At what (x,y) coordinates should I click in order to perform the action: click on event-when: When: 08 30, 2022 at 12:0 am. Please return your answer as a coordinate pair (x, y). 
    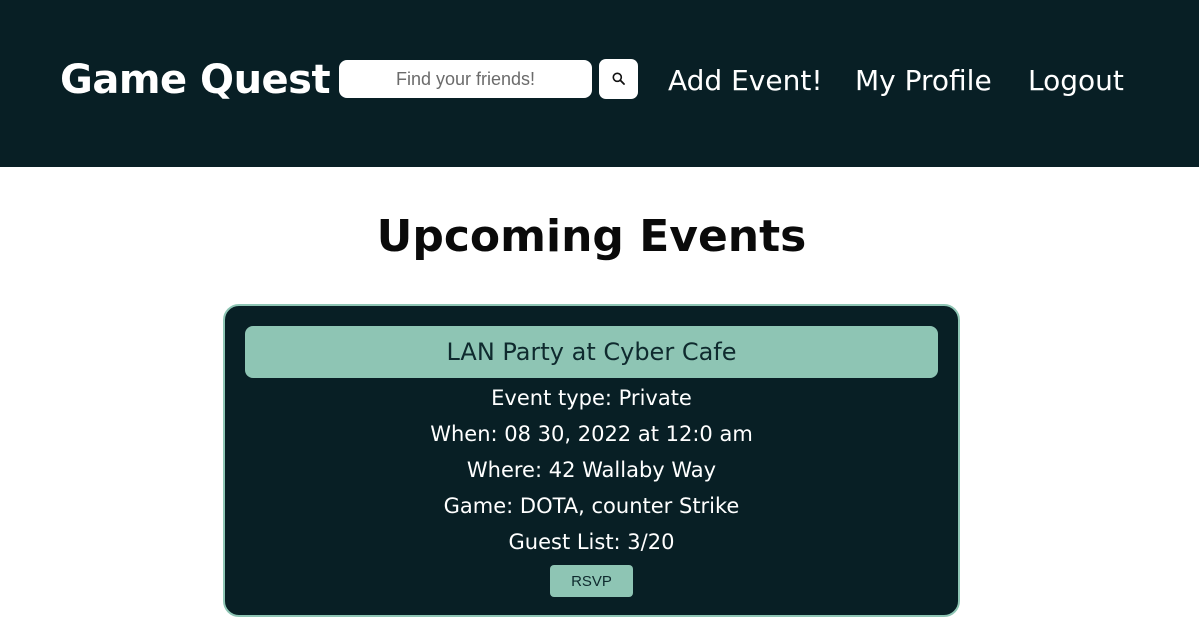
    Looking at the image, I should click on (591, 434).